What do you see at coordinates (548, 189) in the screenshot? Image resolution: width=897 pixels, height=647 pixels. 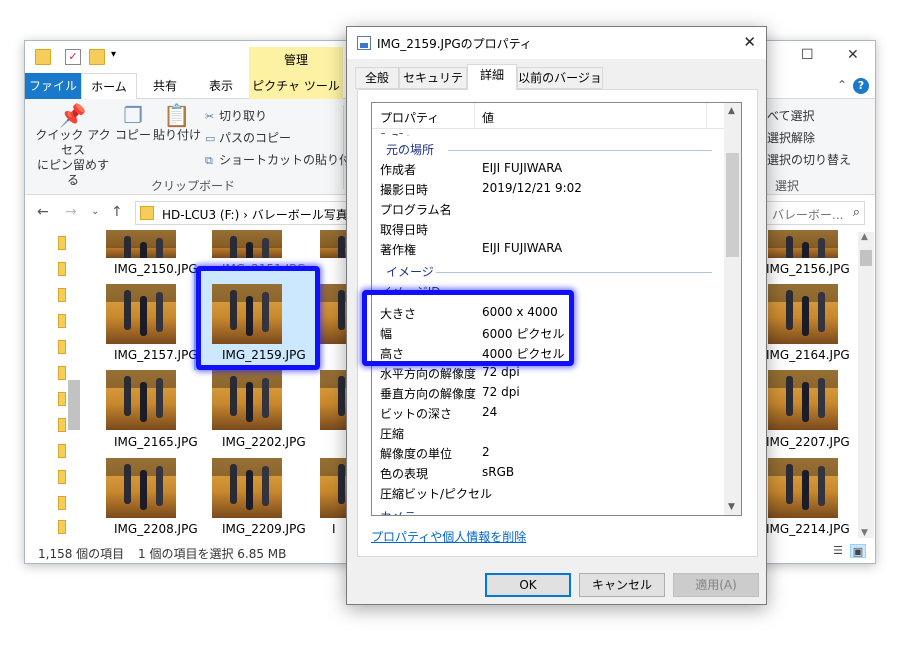 I see `property-row: 撮影日時 2019/12/21 9:02` at bounding box center [548, 189].